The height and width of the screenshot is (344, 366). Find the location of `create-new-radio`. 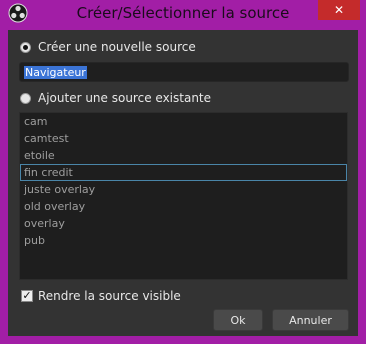

create-new-radio is located at coordinates (25, 47).